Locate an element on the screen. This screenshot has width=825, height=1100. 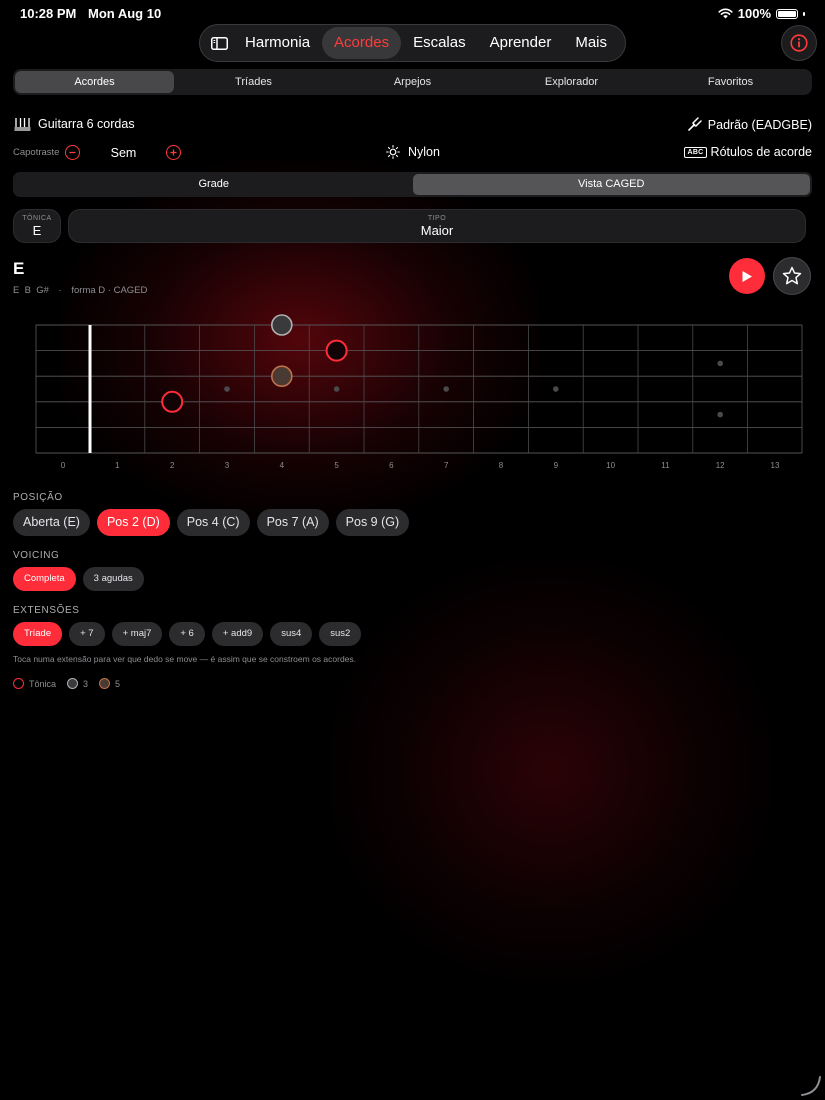
extension-chip: + maj7 is located at coordinates (137, 634).